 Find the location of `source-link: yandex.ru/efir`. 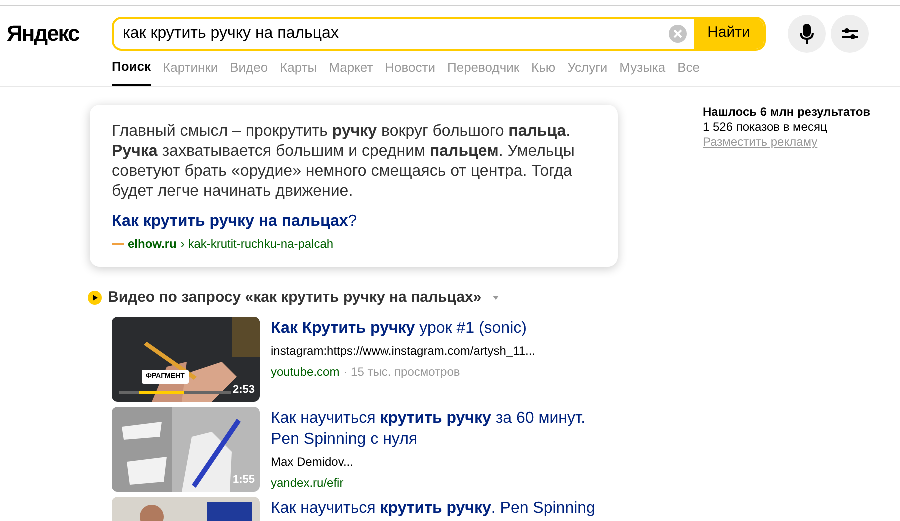

source-link: yandex.ru/efir is located at coordinates (307, 483).